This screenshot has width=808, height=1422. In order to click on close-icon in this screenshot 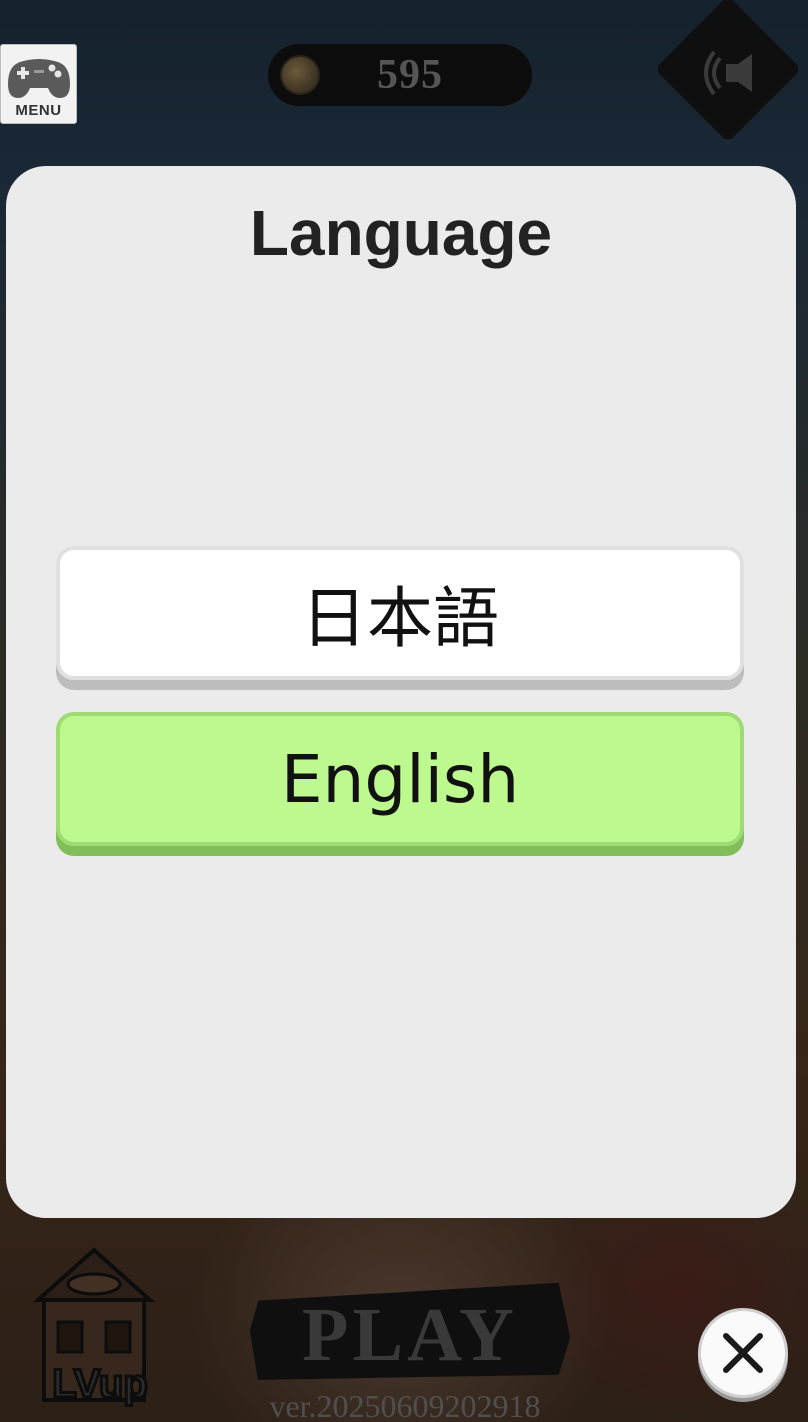, I will do `click(743, 1353)`.